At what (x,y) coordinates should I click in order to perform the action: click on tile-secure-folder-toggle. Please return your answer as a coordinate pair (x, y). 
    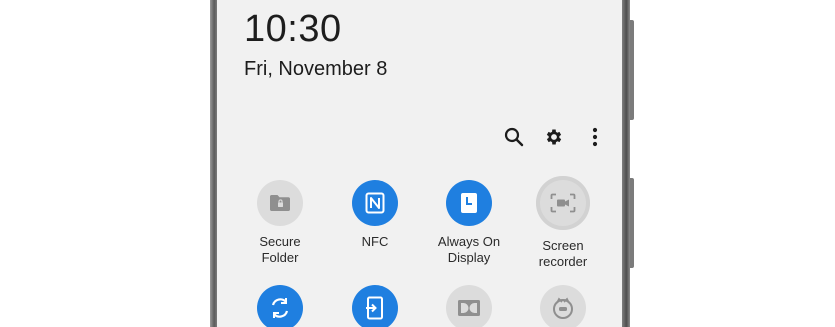
    Looking at the image, I should click on (280, 203).